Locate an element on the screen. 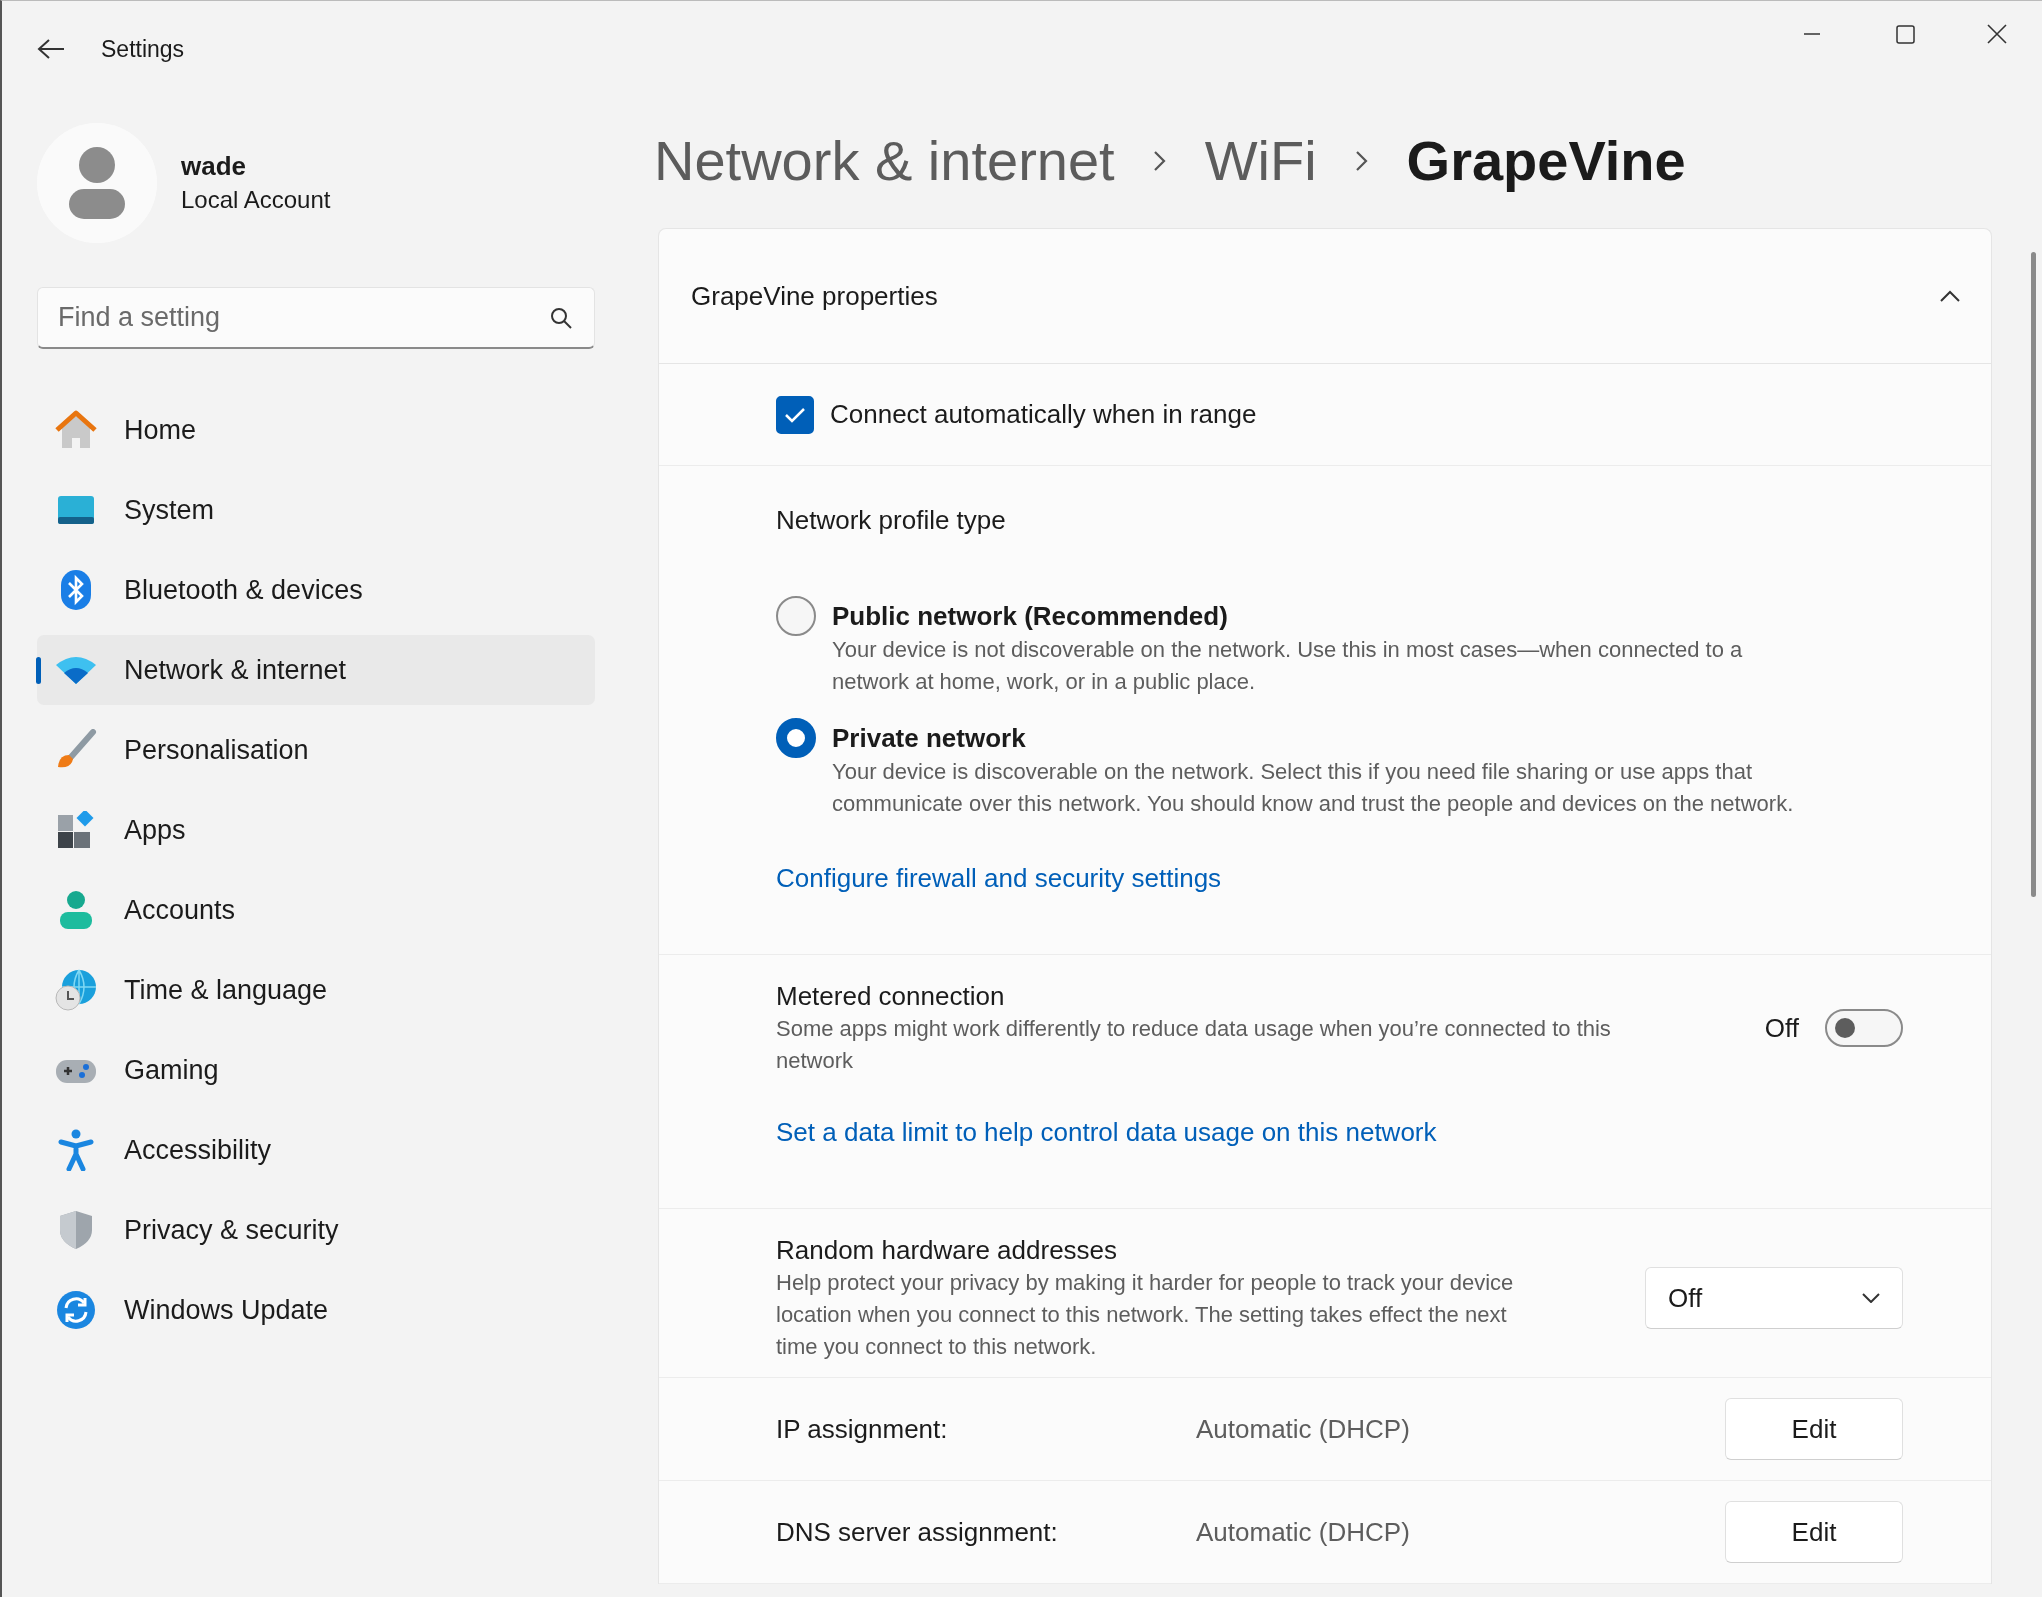 This screenshot has width=2042, height=1597. apps-icon is located at coordinates (76, 830).